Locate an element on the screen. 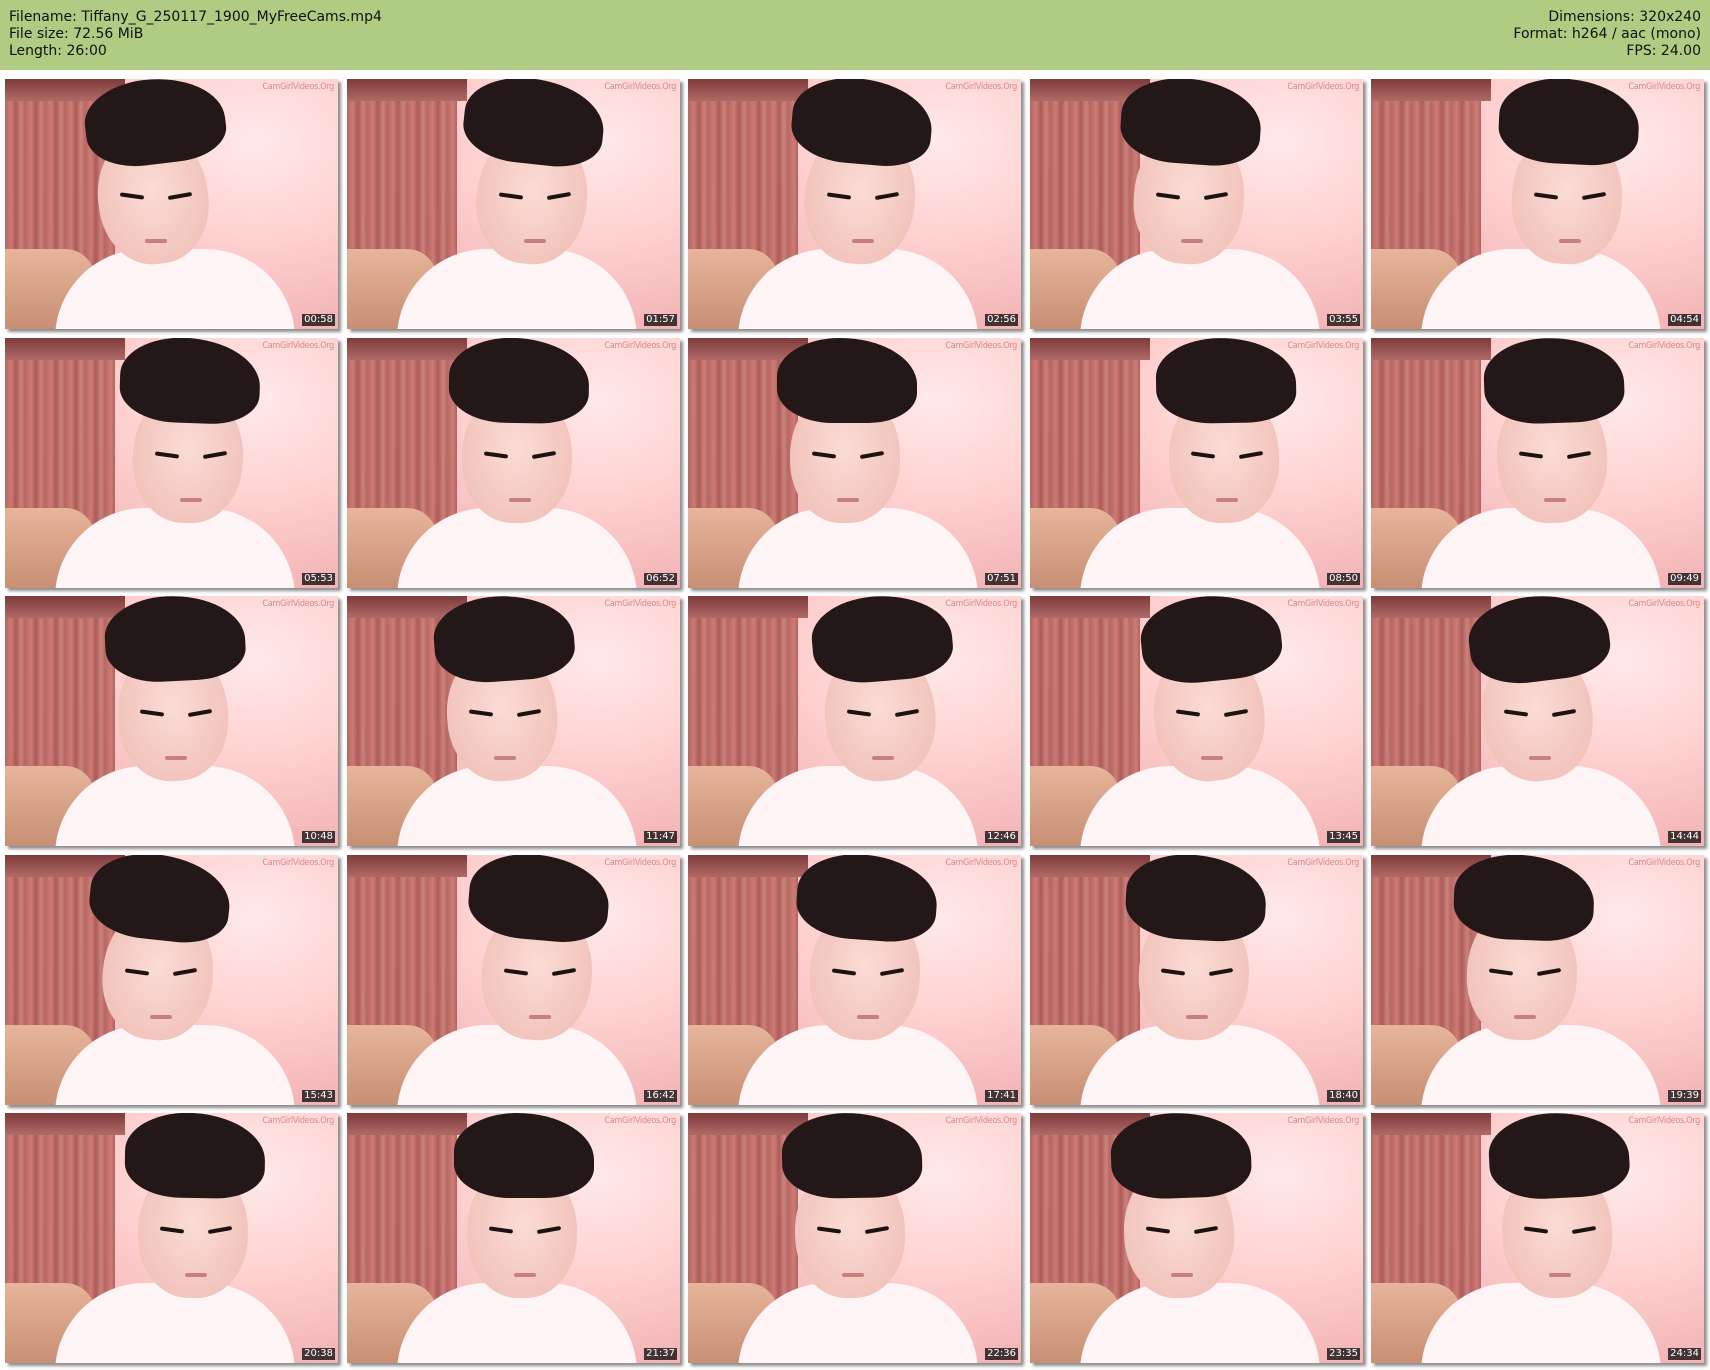 The image size is (1710, 1370). format-label: Format: is located at coordinates (1540, 34).